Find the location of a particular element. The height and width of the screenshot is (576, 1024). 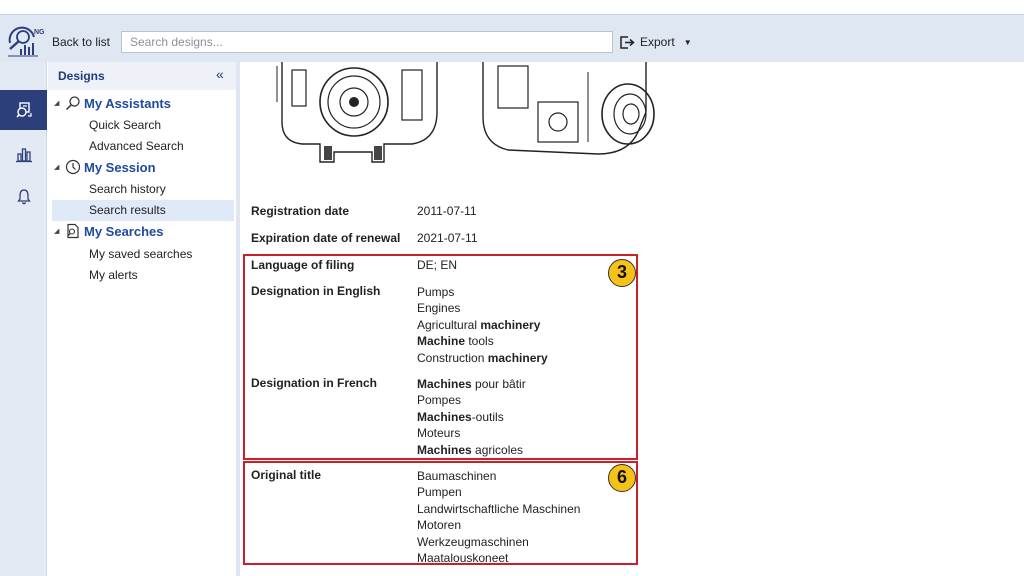

designation-english-label: Designation in English is located at coordinates (316, 291).